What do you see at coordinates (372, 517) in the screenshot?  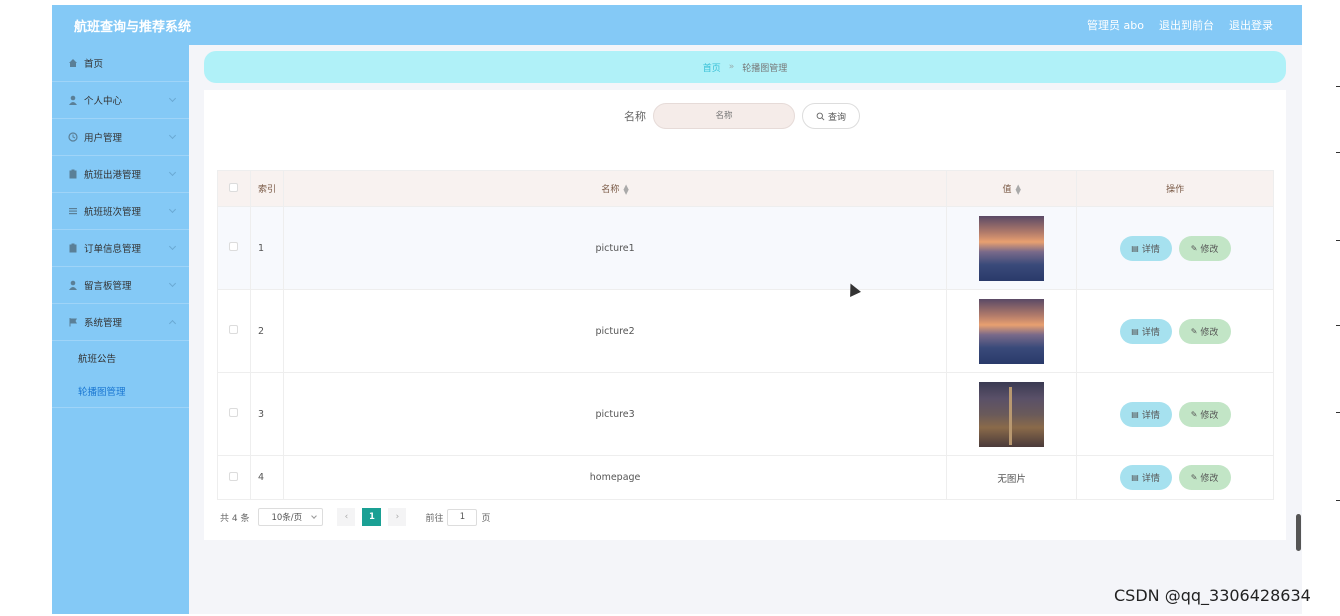 I see `current-page-button: 1` at bounding box center [372, 517].